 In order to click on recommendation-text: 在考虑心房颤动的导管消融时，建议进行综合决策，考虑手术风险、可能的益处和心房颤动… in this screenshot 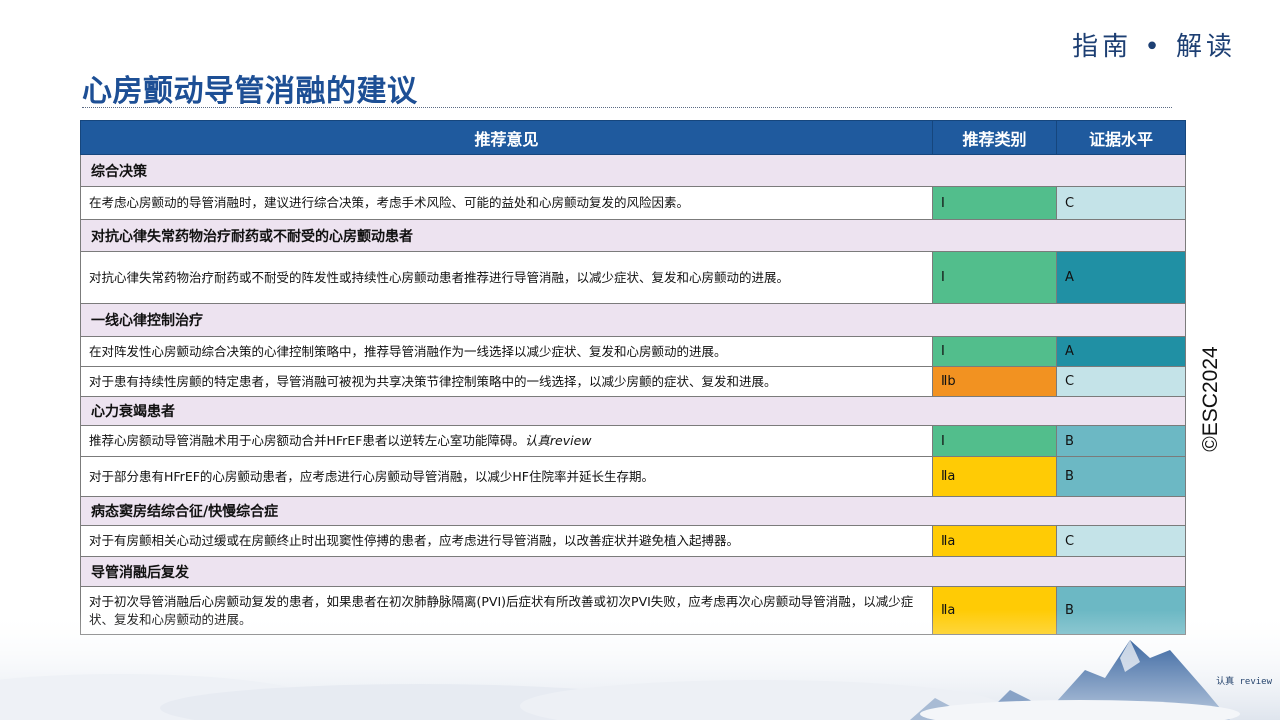, I will do `click(506, 203)`.